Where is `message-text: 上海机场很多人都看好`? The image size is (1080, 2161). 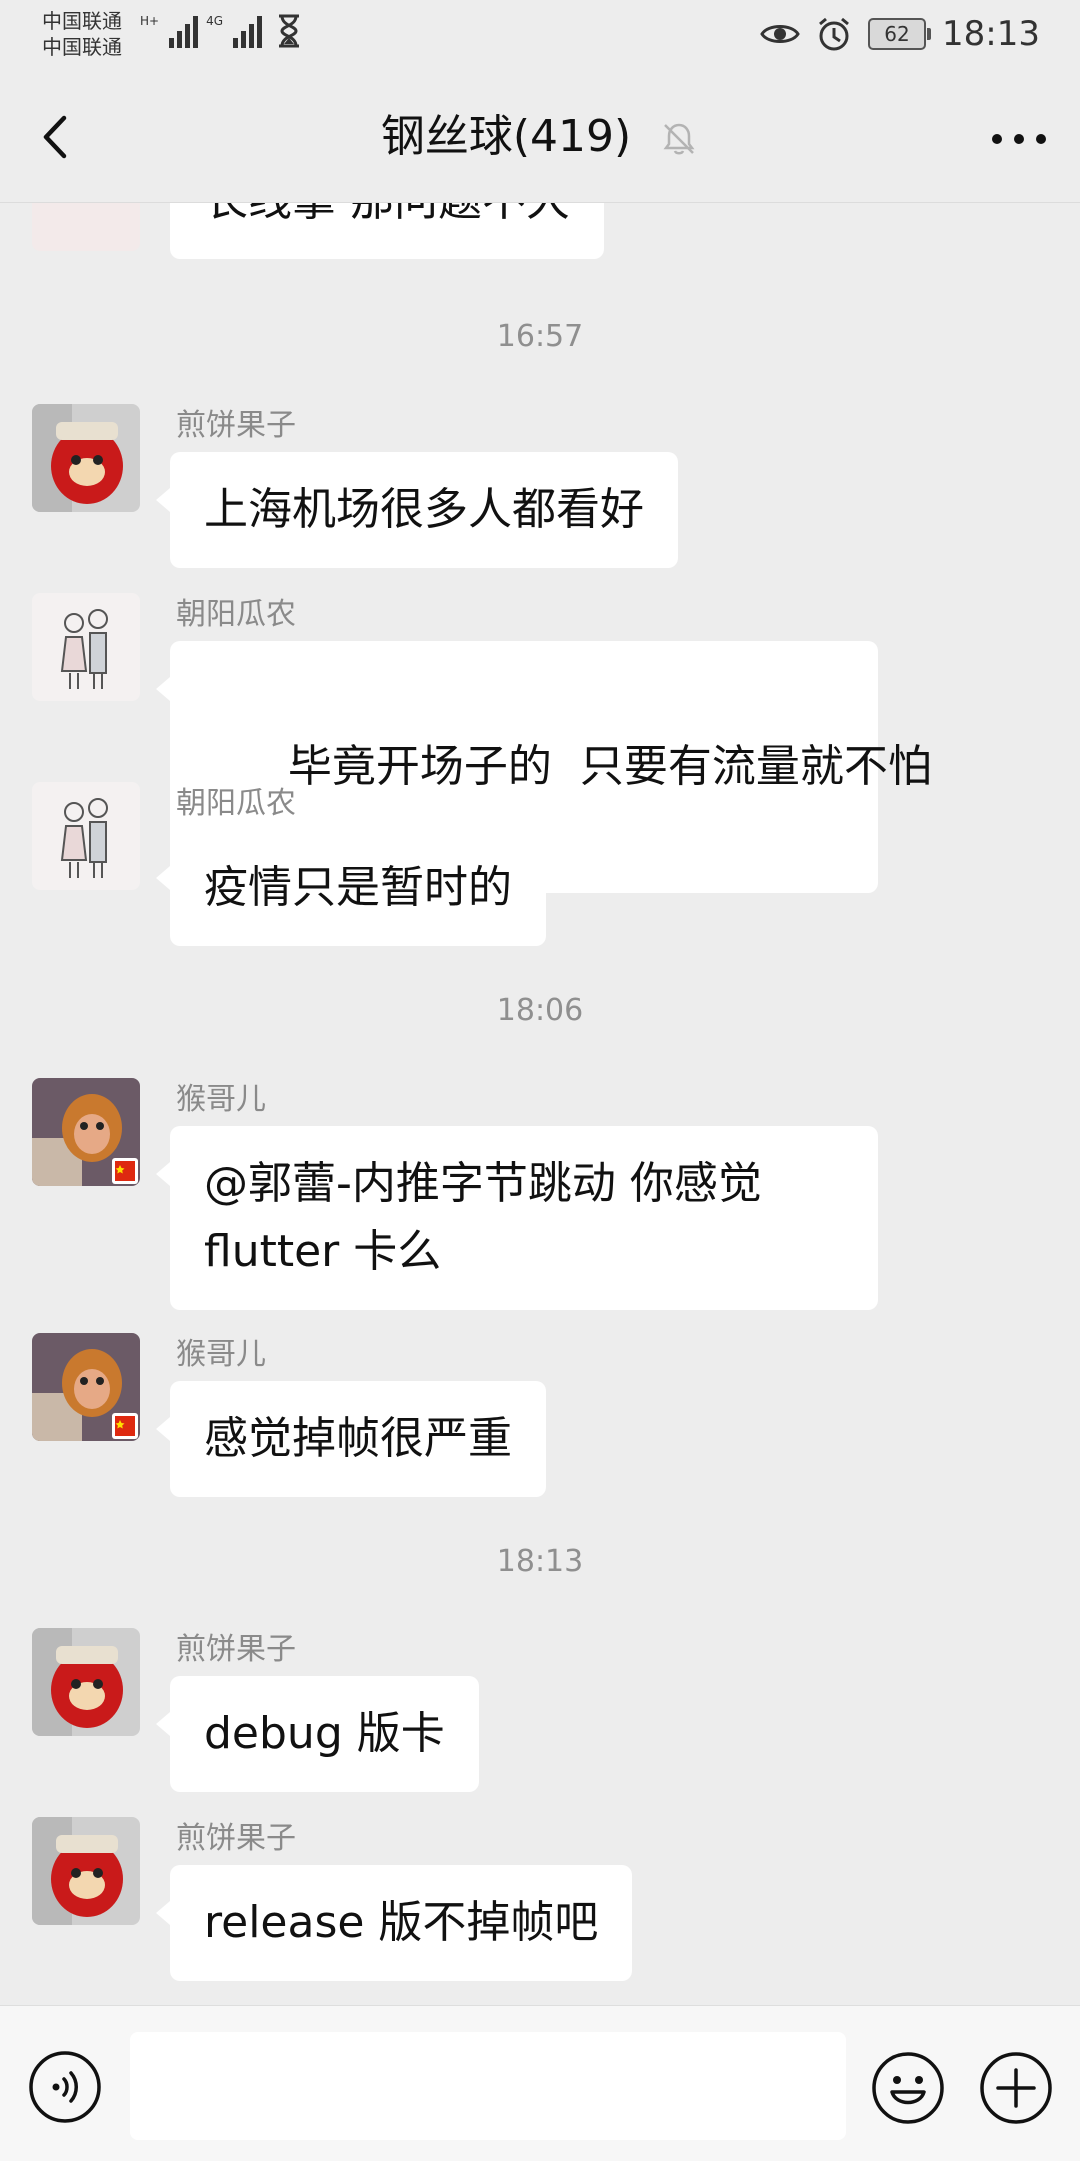
message-text: 上海机场很多人都看好 is located at coordinates (424, 509).